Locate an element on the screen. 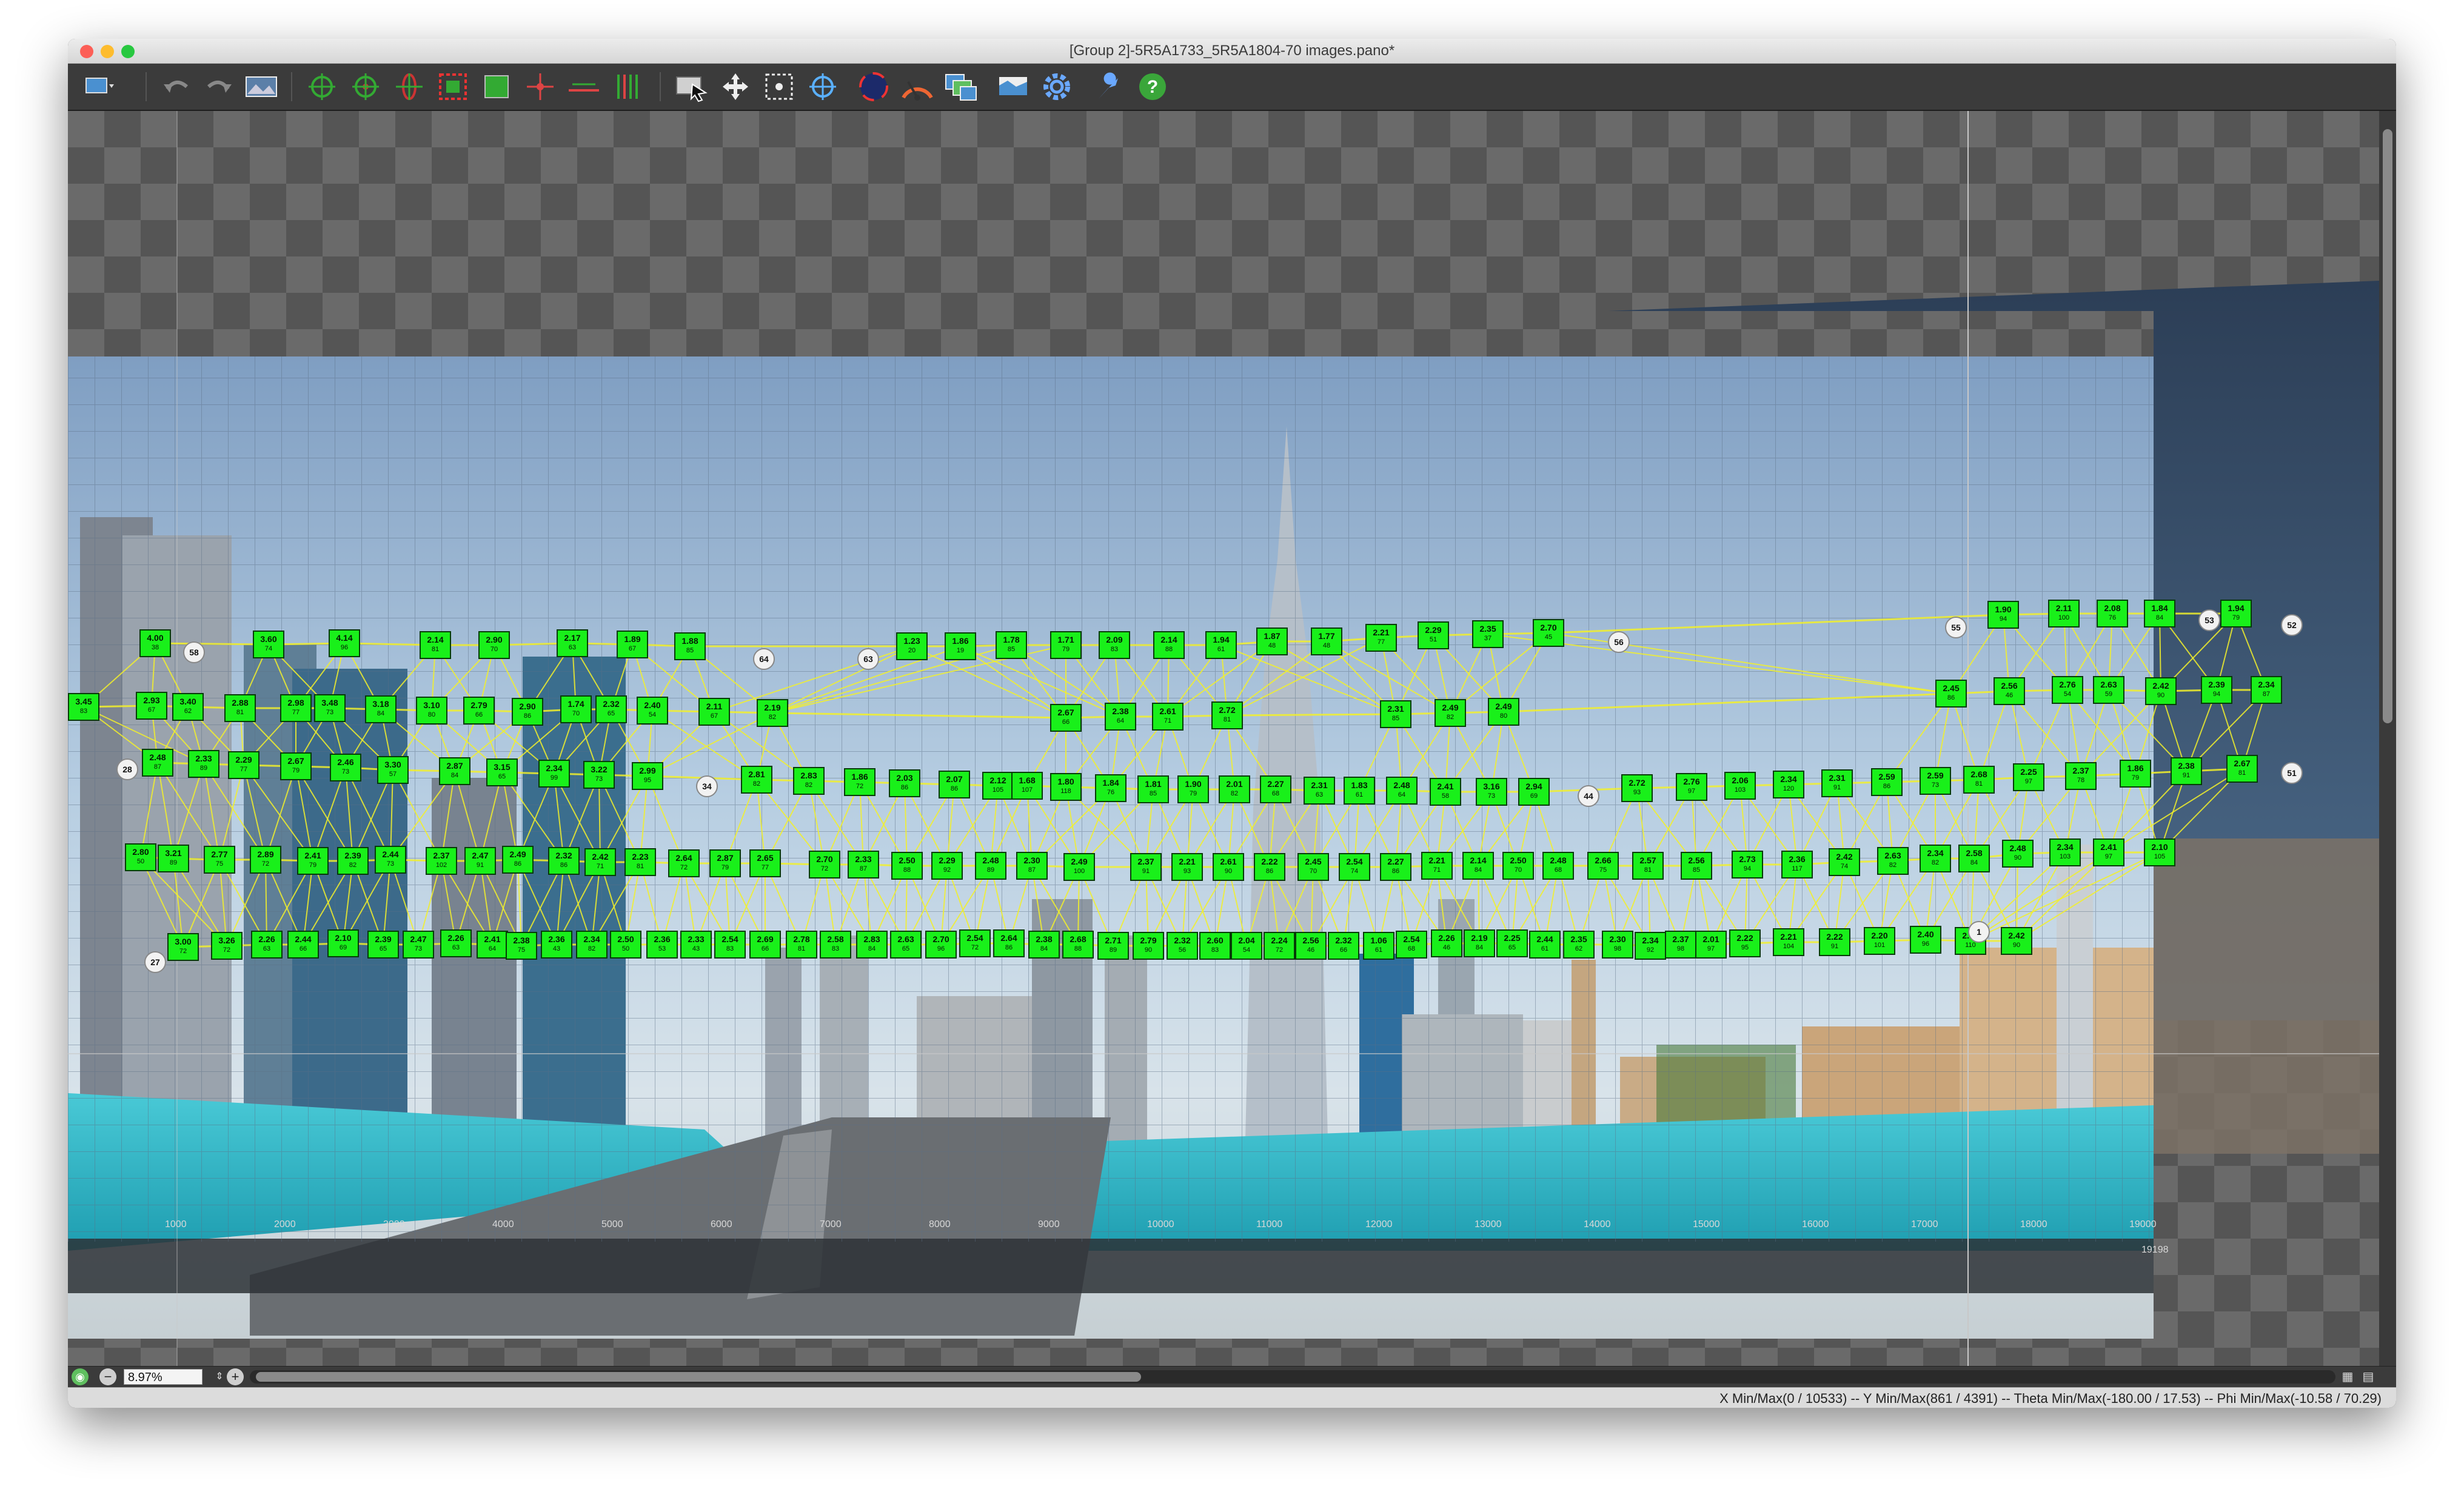 Image resolution: width=2464 pixels, height=1506 pixels. control-point: 1.81 85 is located at coordinates (1153, 789).